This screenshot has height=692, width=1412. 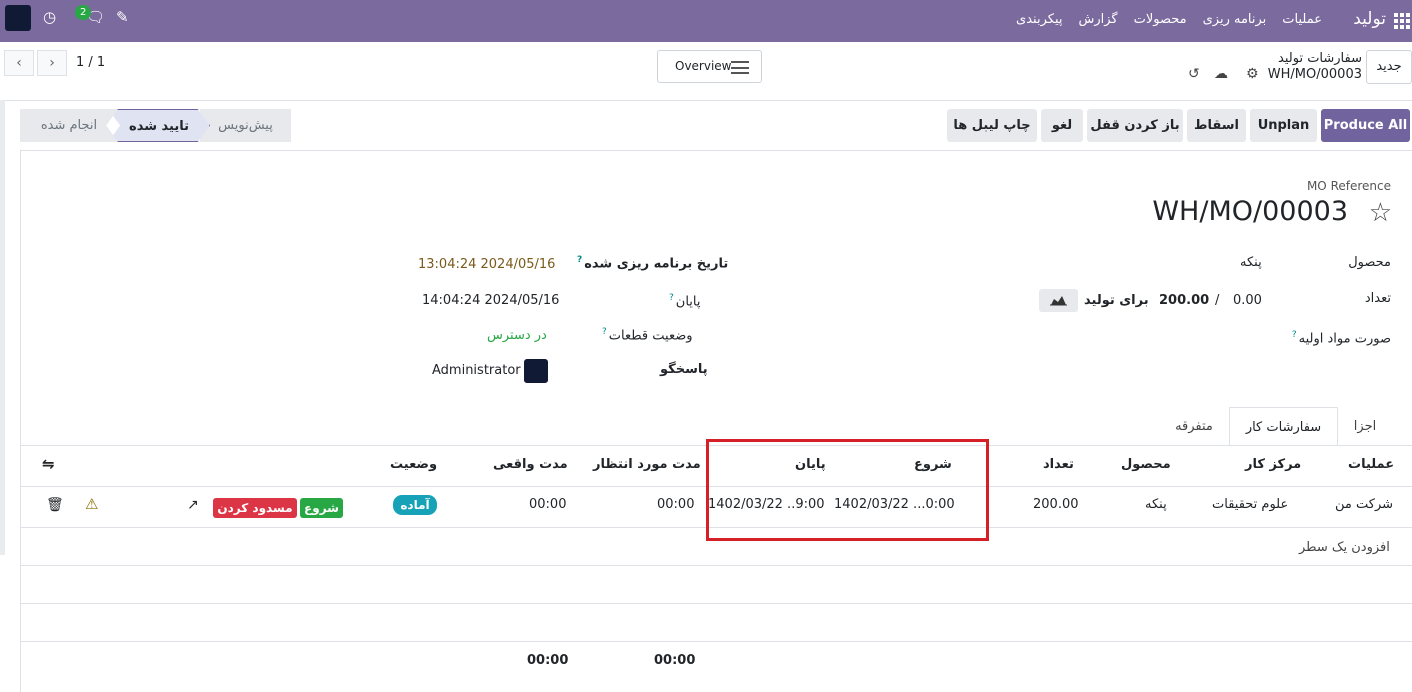 What do you see at coordinates (675, 504) in the screenshot?
I see `row-expected-duration: 00:00` at bounding box center [675, 504].